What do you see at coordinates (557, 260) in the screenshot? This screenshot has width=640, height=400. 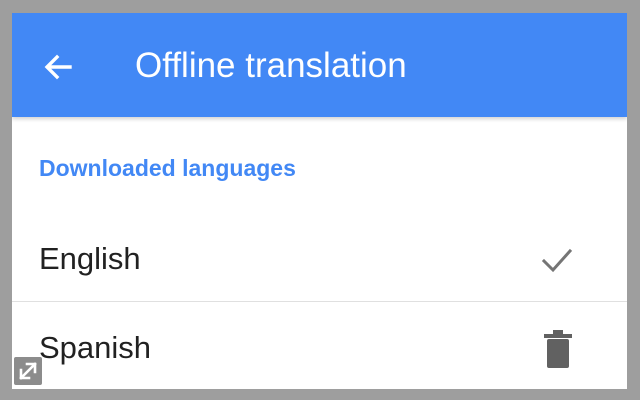 I see `checkmark-icon` at bounding box center [557, 260].